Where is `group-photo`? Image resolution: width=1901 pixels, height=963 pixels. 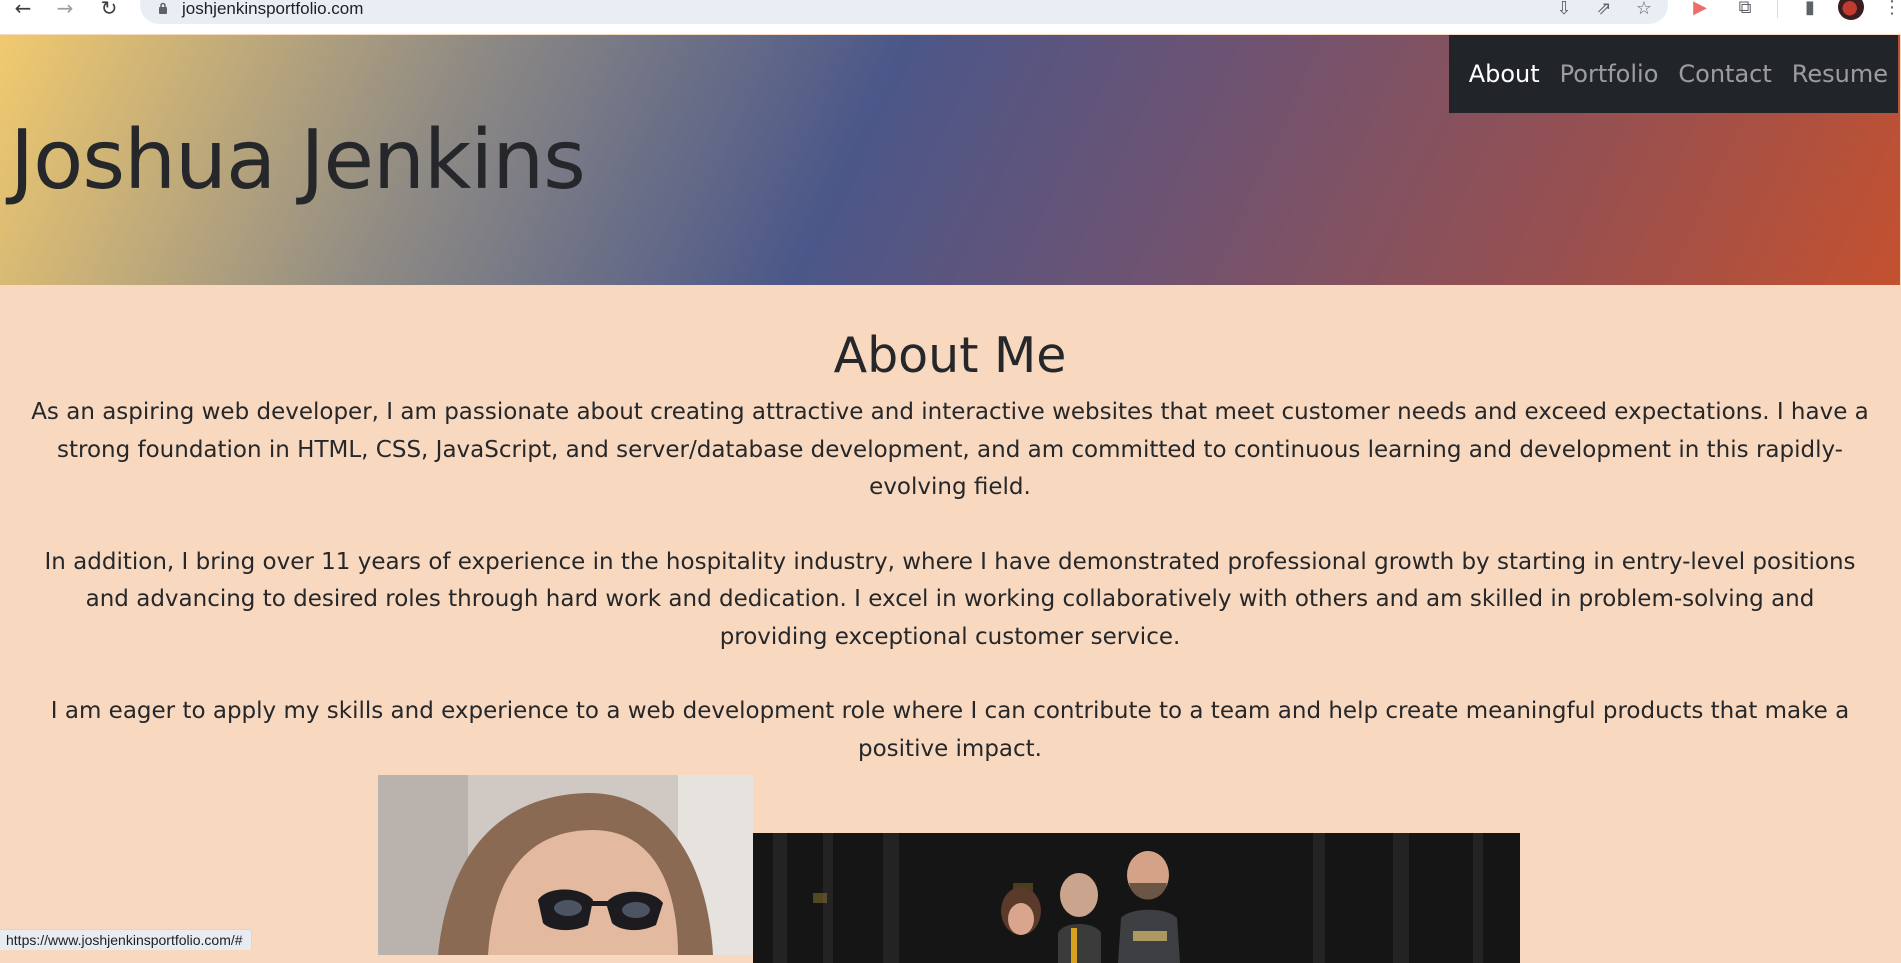 group-photo is located at coordinates (1136, 898).